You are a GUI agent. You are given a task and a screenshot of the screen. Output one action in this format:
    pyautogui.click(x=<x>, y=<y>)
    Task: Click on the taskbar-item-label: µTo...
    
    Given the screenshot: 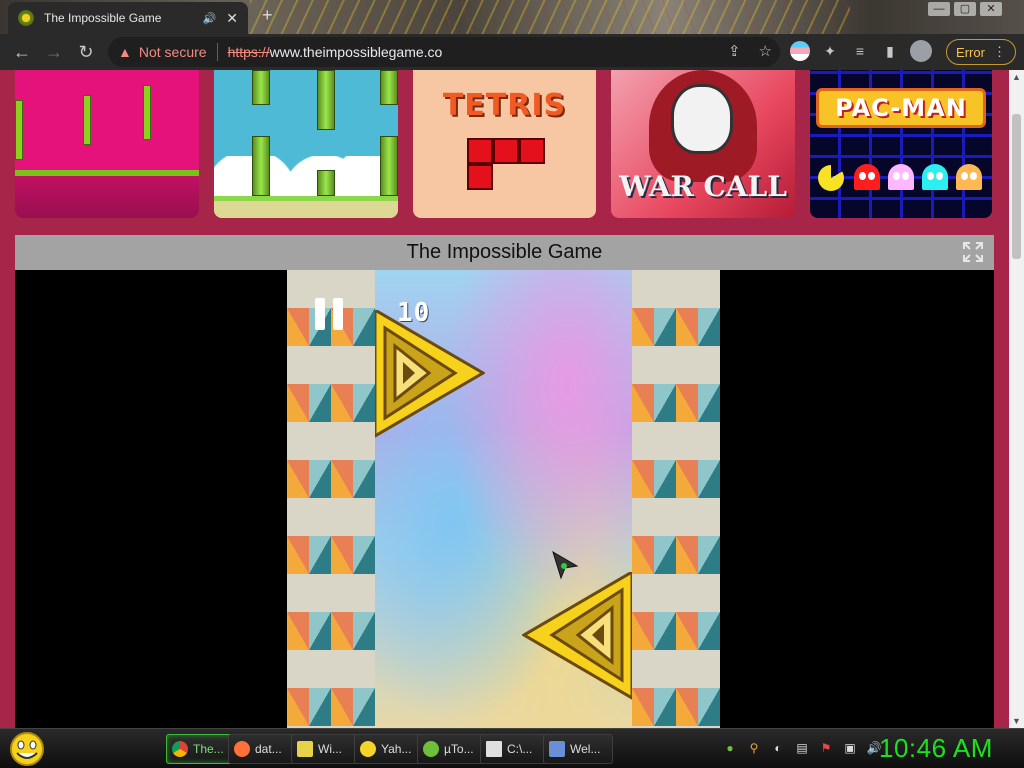 What is the action you would take?
    pyautogui.click(x=459, y=749)
    